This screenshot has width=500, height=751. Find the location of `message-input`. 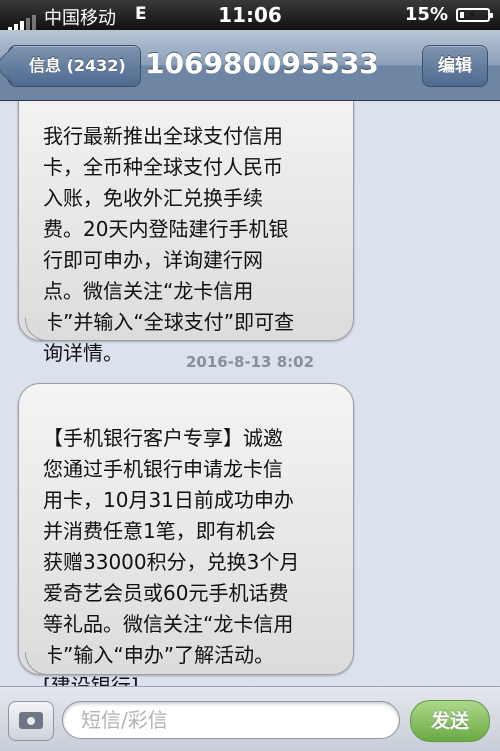

message-input is located at coordinates (231, 720).